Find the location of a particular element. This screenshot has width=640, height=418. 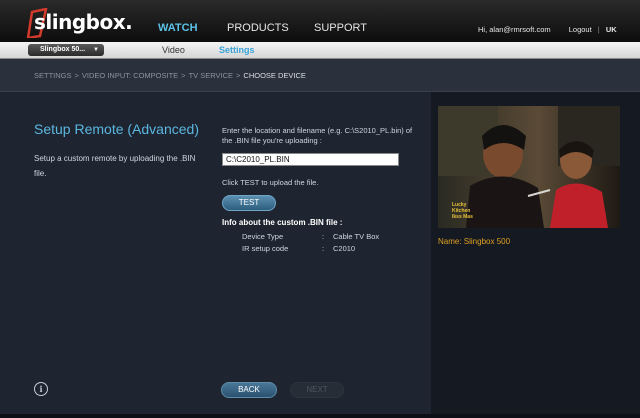

slingbox-logo: slingbox. is located at coordinates (79, 23).